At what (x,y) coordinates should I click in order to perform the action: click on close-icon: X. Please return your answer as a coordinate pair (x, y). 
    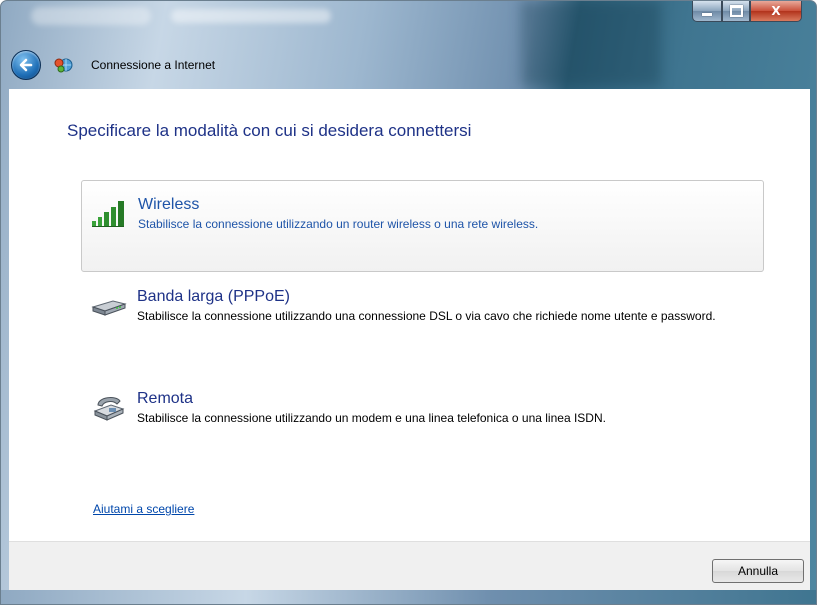
    Looking at the image, I should click on (776, 11).